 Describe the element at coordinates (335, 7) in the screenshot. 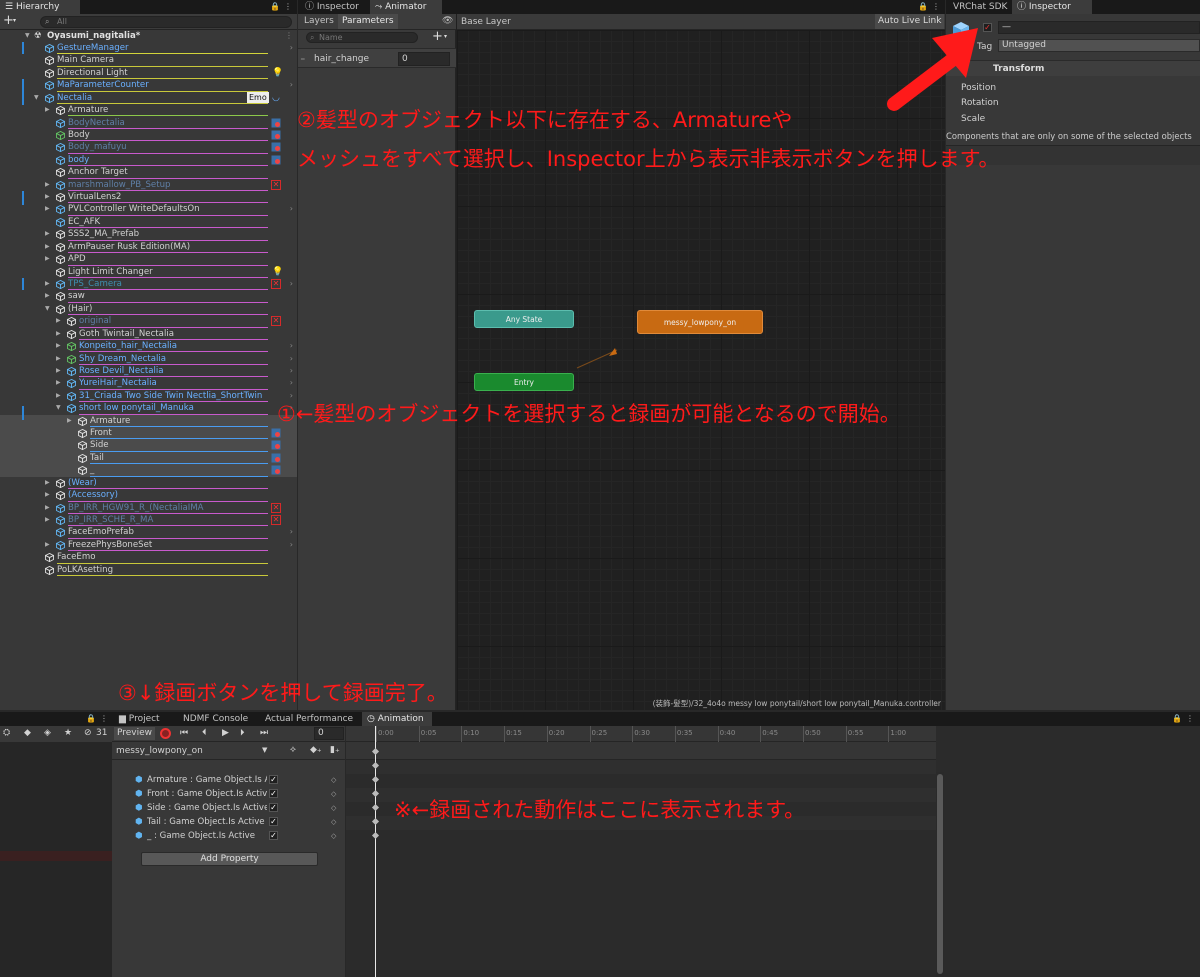

I see `tab-inspector: ⓘ Inspector` at that location.